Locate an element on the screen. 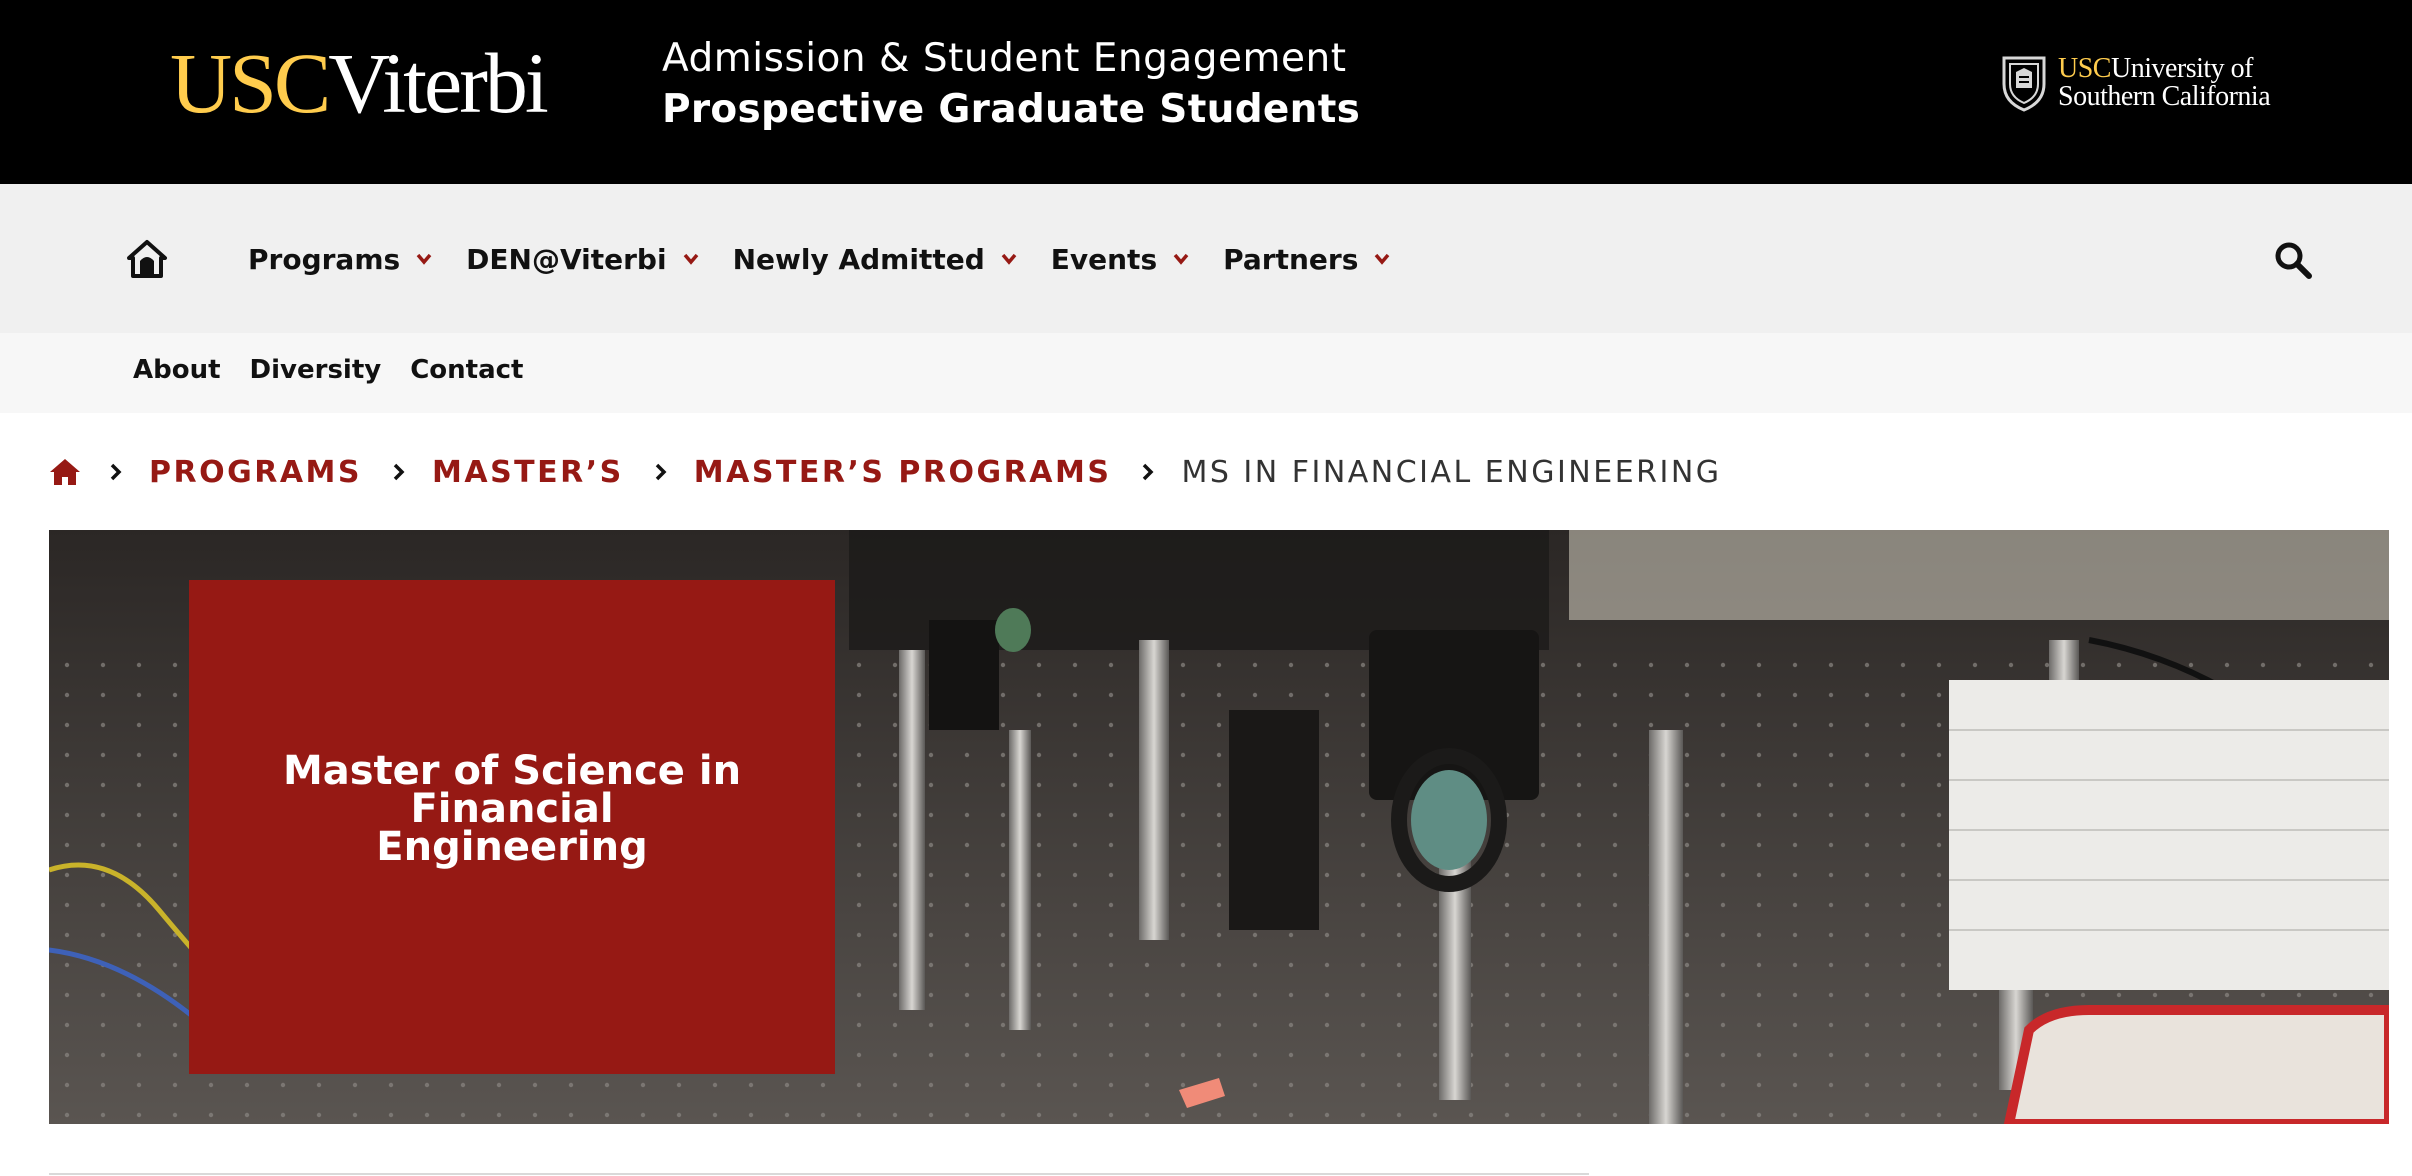 The height and width of the screenshot is (1176, 2412). breadcrumb-masters-programs: MASTER’S PROGRAMS is located at coordinates (903, 472).